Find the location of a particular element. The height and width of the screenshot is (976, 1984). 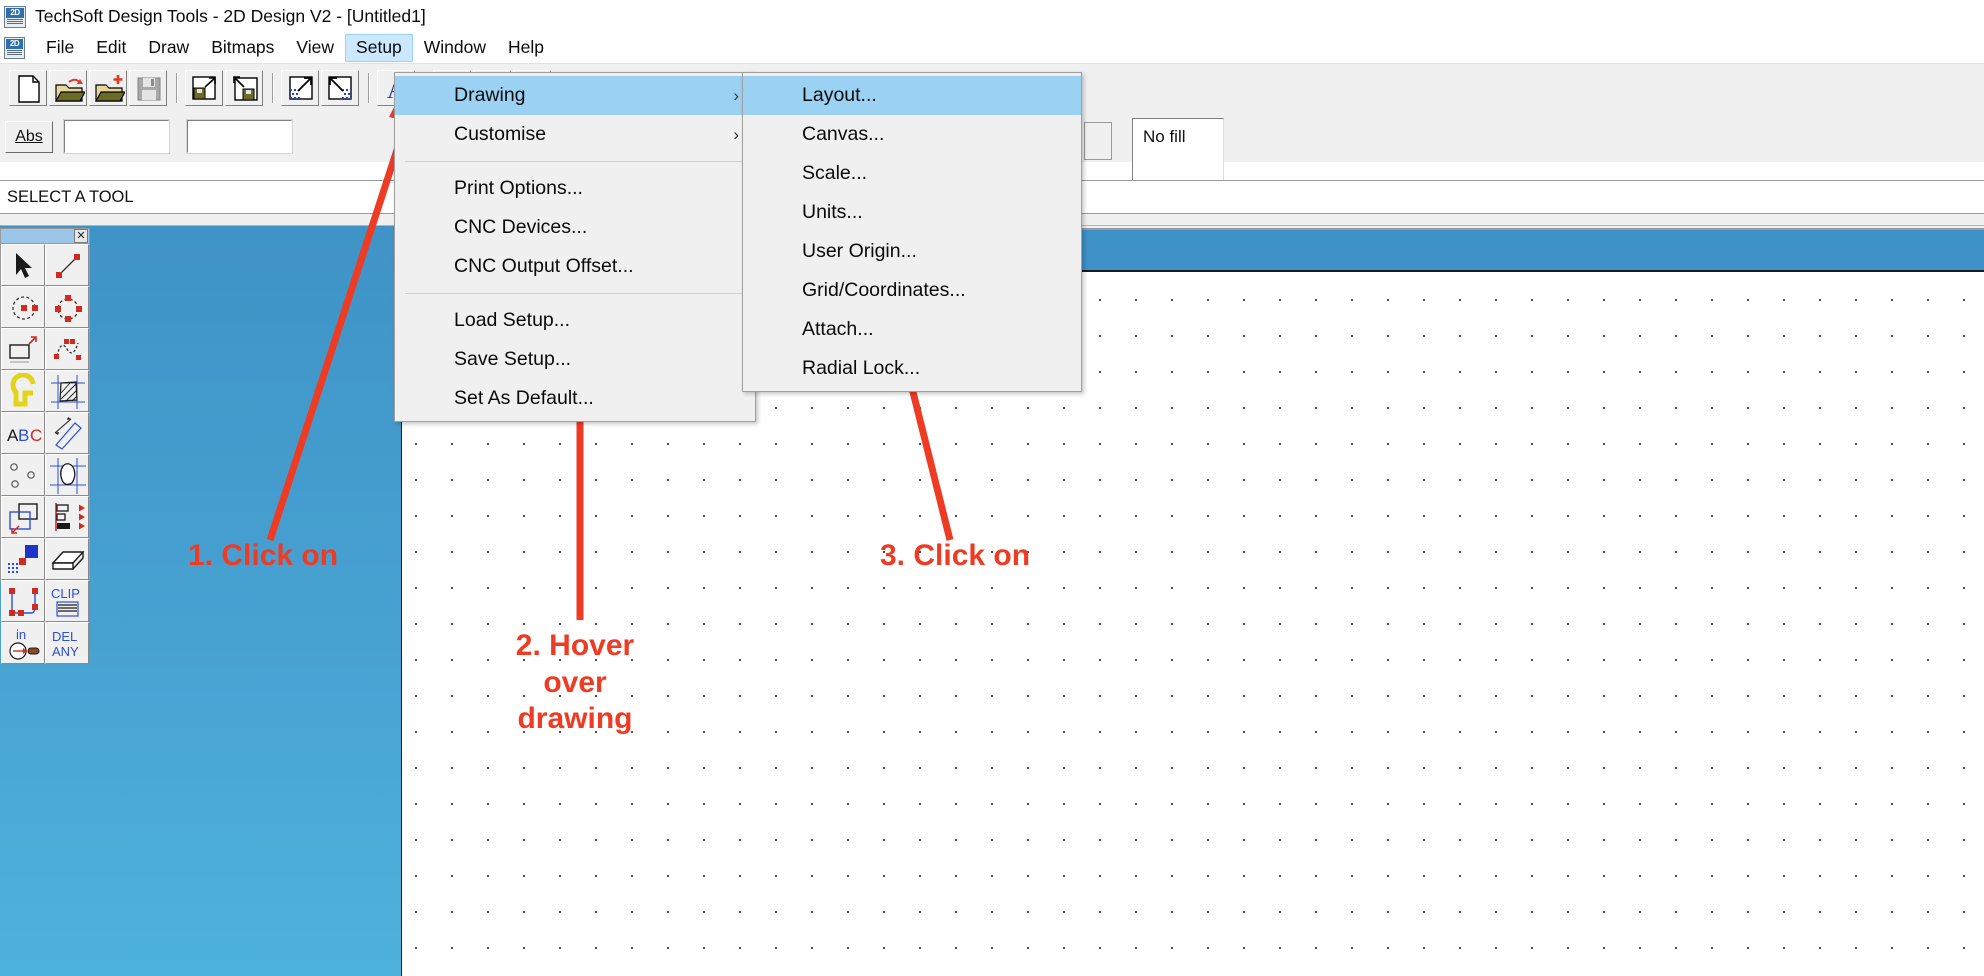

fill-swatch-button is located at coordinates (1098, 141).